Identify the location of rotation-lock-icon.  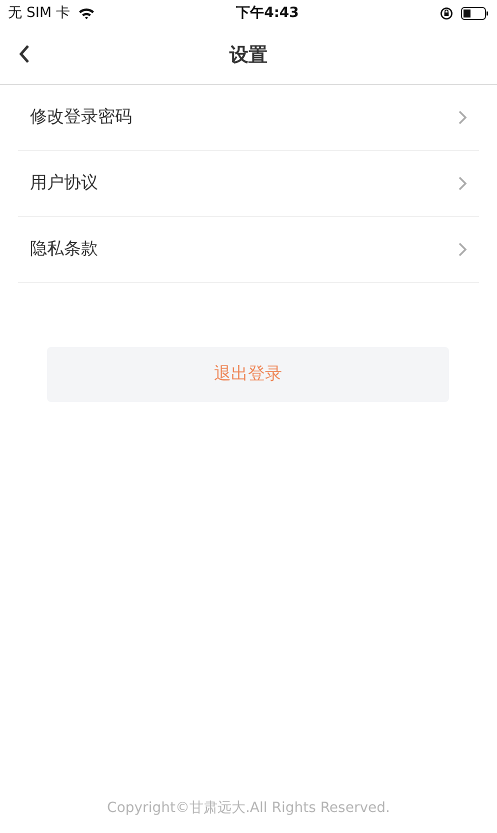
(447, 13).